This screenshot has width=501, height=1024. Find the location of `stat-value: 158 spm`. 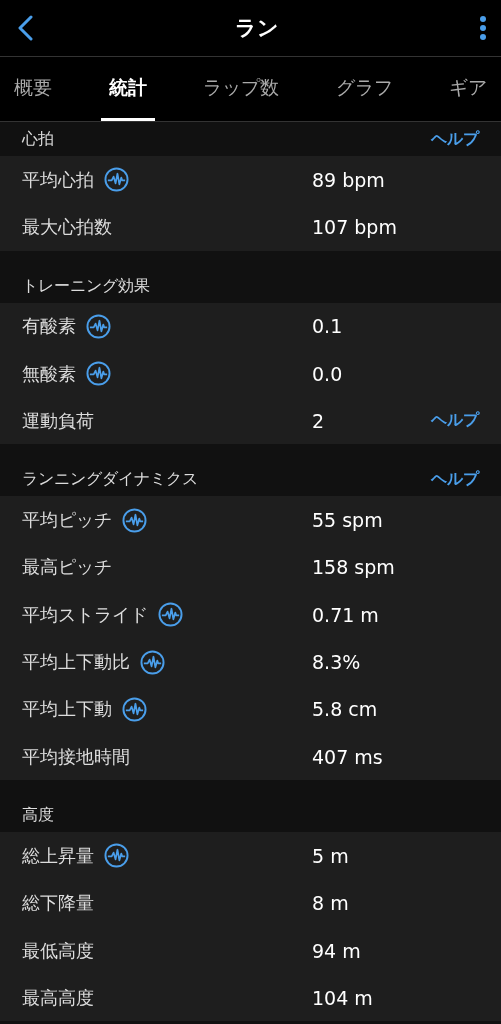

stat-value: 158 spm is located at coordinates (354, 567).